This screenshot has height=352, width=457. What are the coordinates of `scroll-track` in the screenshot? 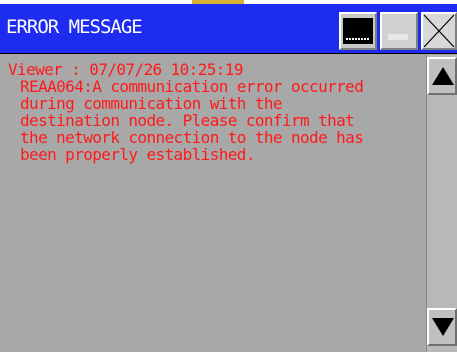 It's located at (442, 202).